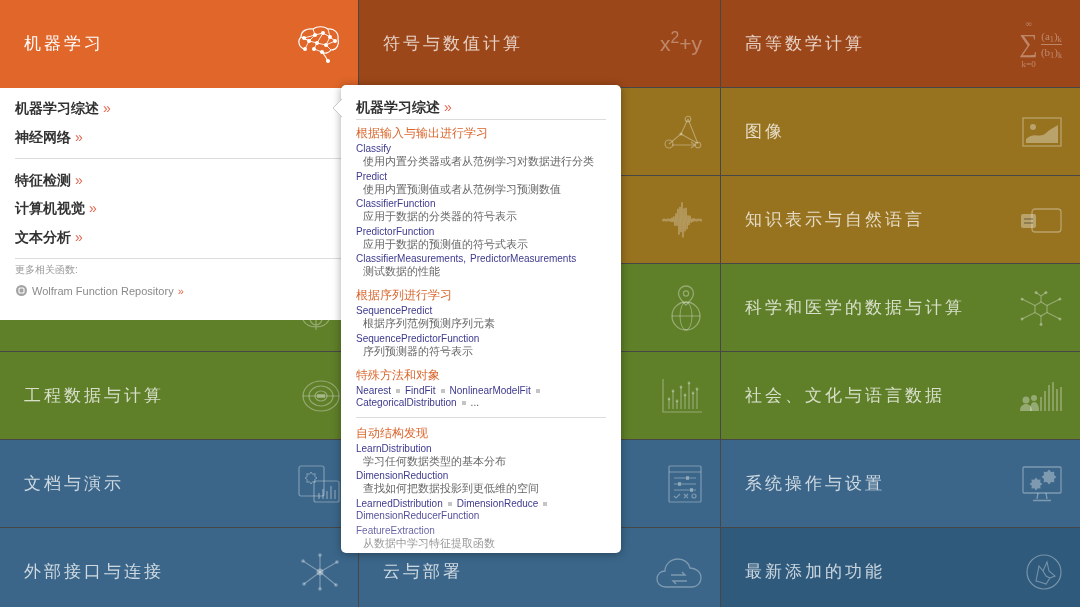 Image resolution: width=1080 pixels, height=607 pixels. Describe the element at coordinates (179, 567) in the screenshot. I see `category-tile: 外部接口与连接` at that location.